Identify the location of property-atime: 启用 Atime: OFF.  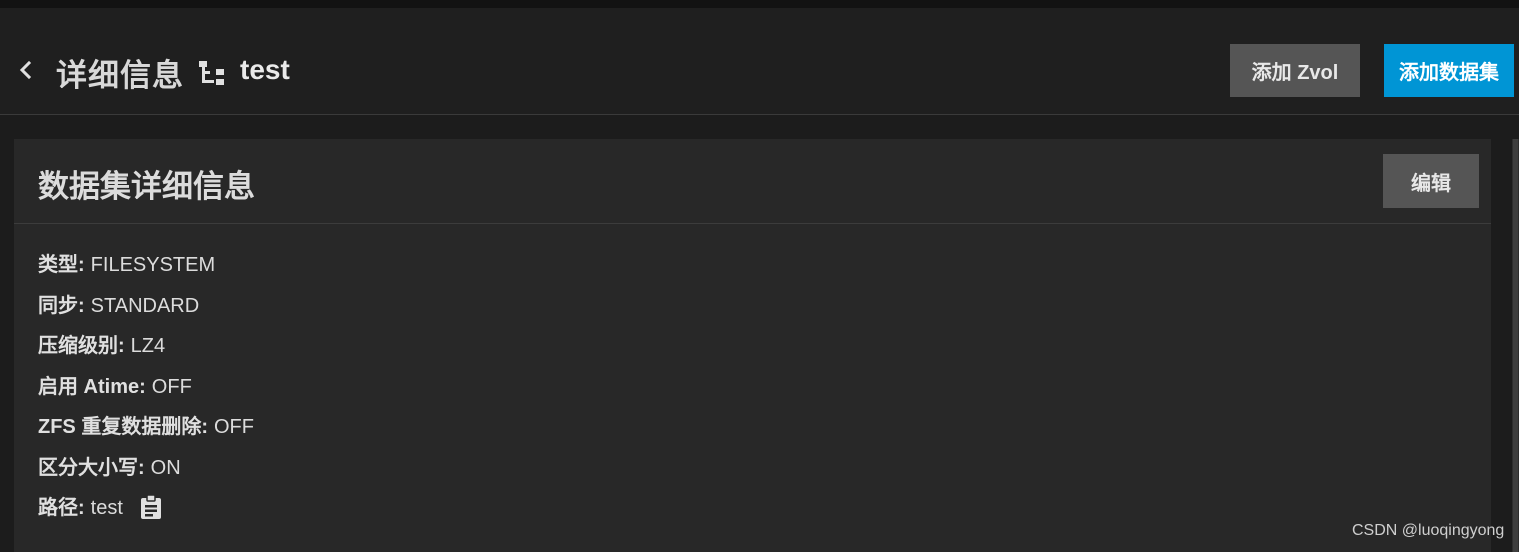
(146, 393).